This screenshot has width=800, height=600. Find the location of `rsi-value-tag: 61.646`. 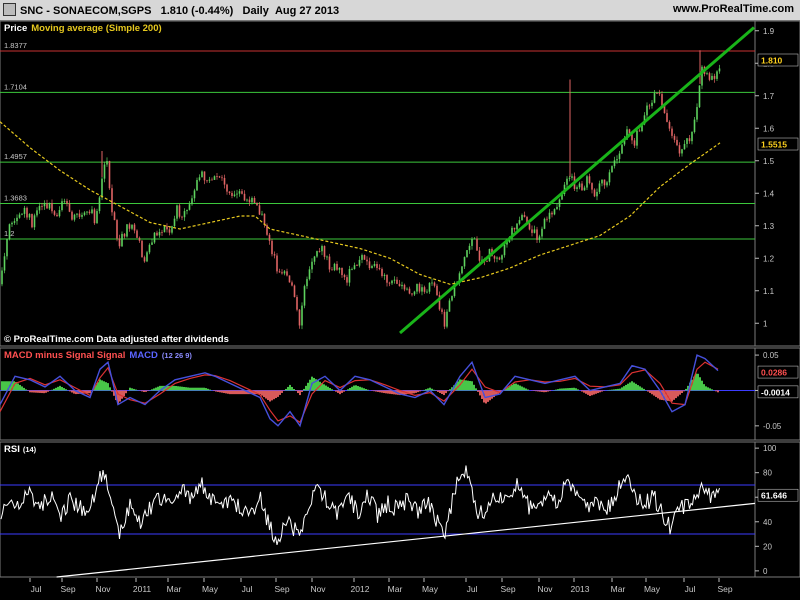

rsi-value-tag: 61.646 is located at coordinates (774, 496).